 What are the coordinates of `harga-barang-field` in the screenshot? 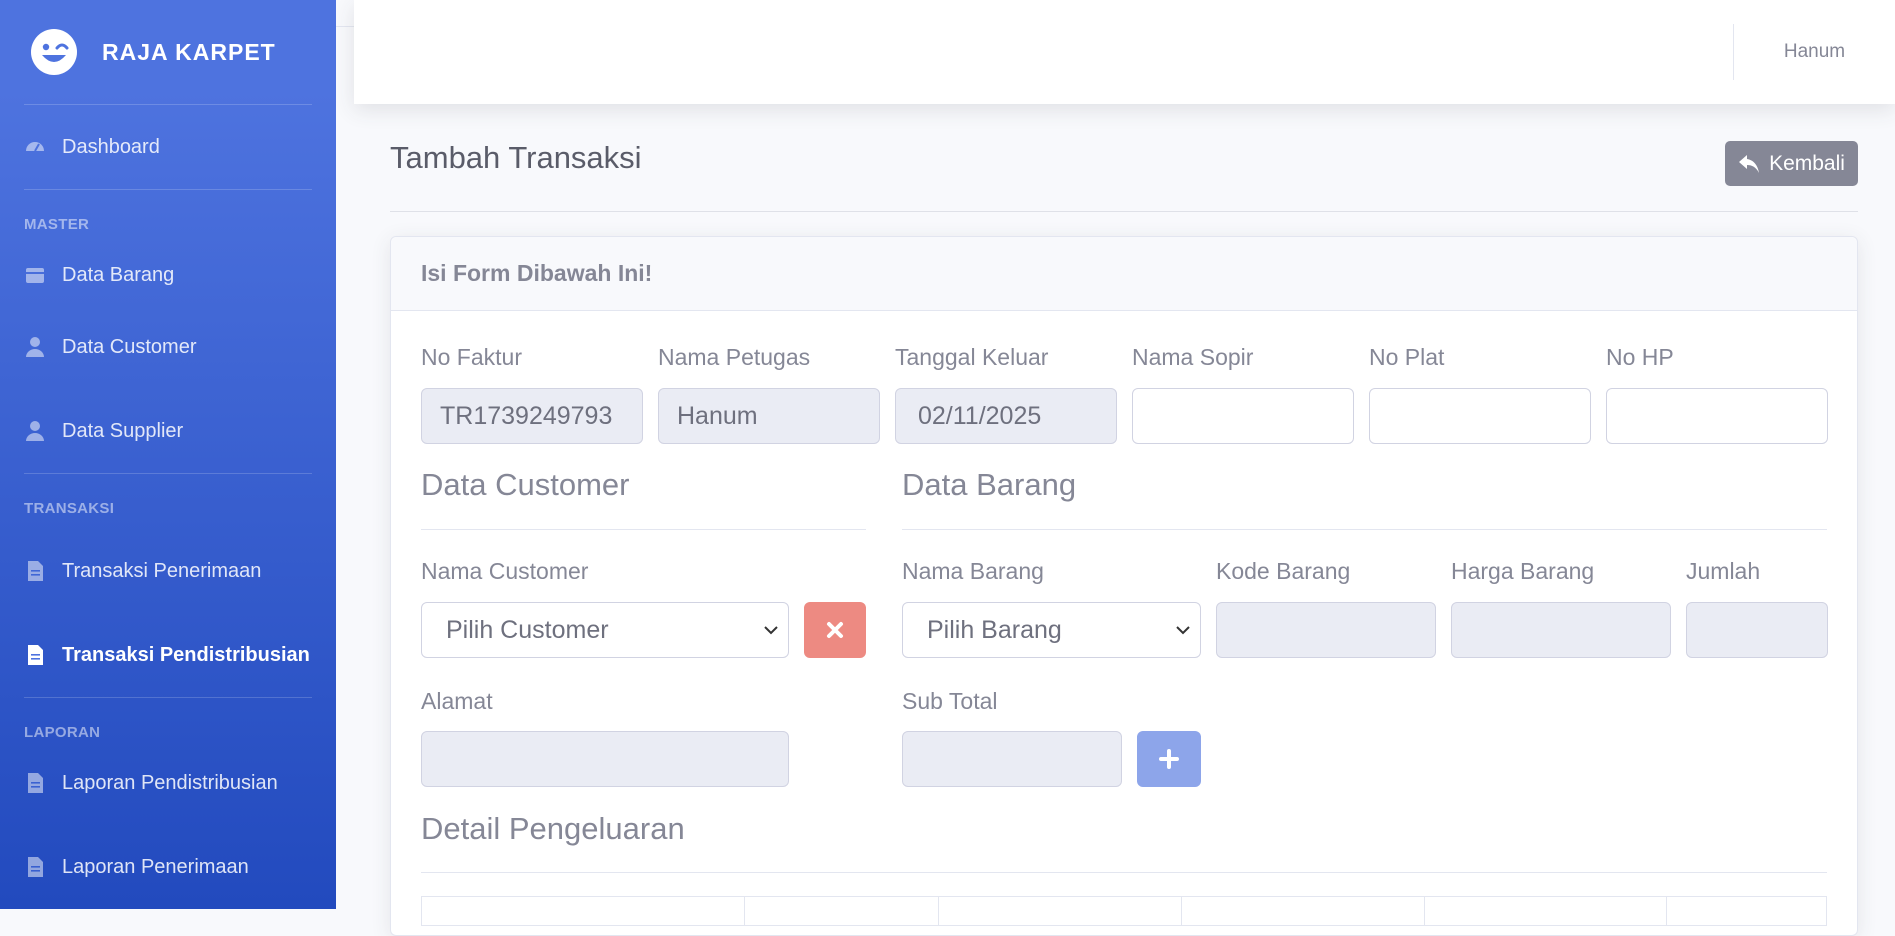 It's located at (1561, 630).